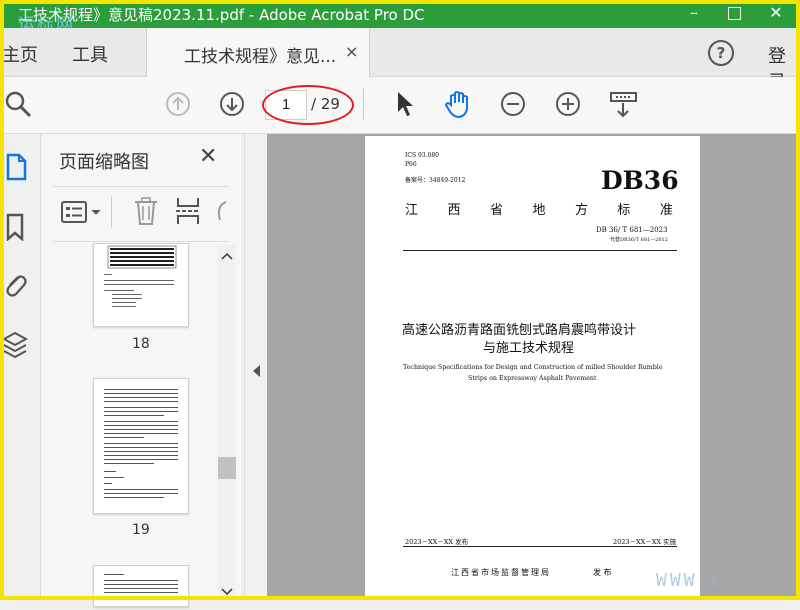  Describe the element at coordinates (513, 104) in the screenshot. I see `zoom-out-icon` at that location.